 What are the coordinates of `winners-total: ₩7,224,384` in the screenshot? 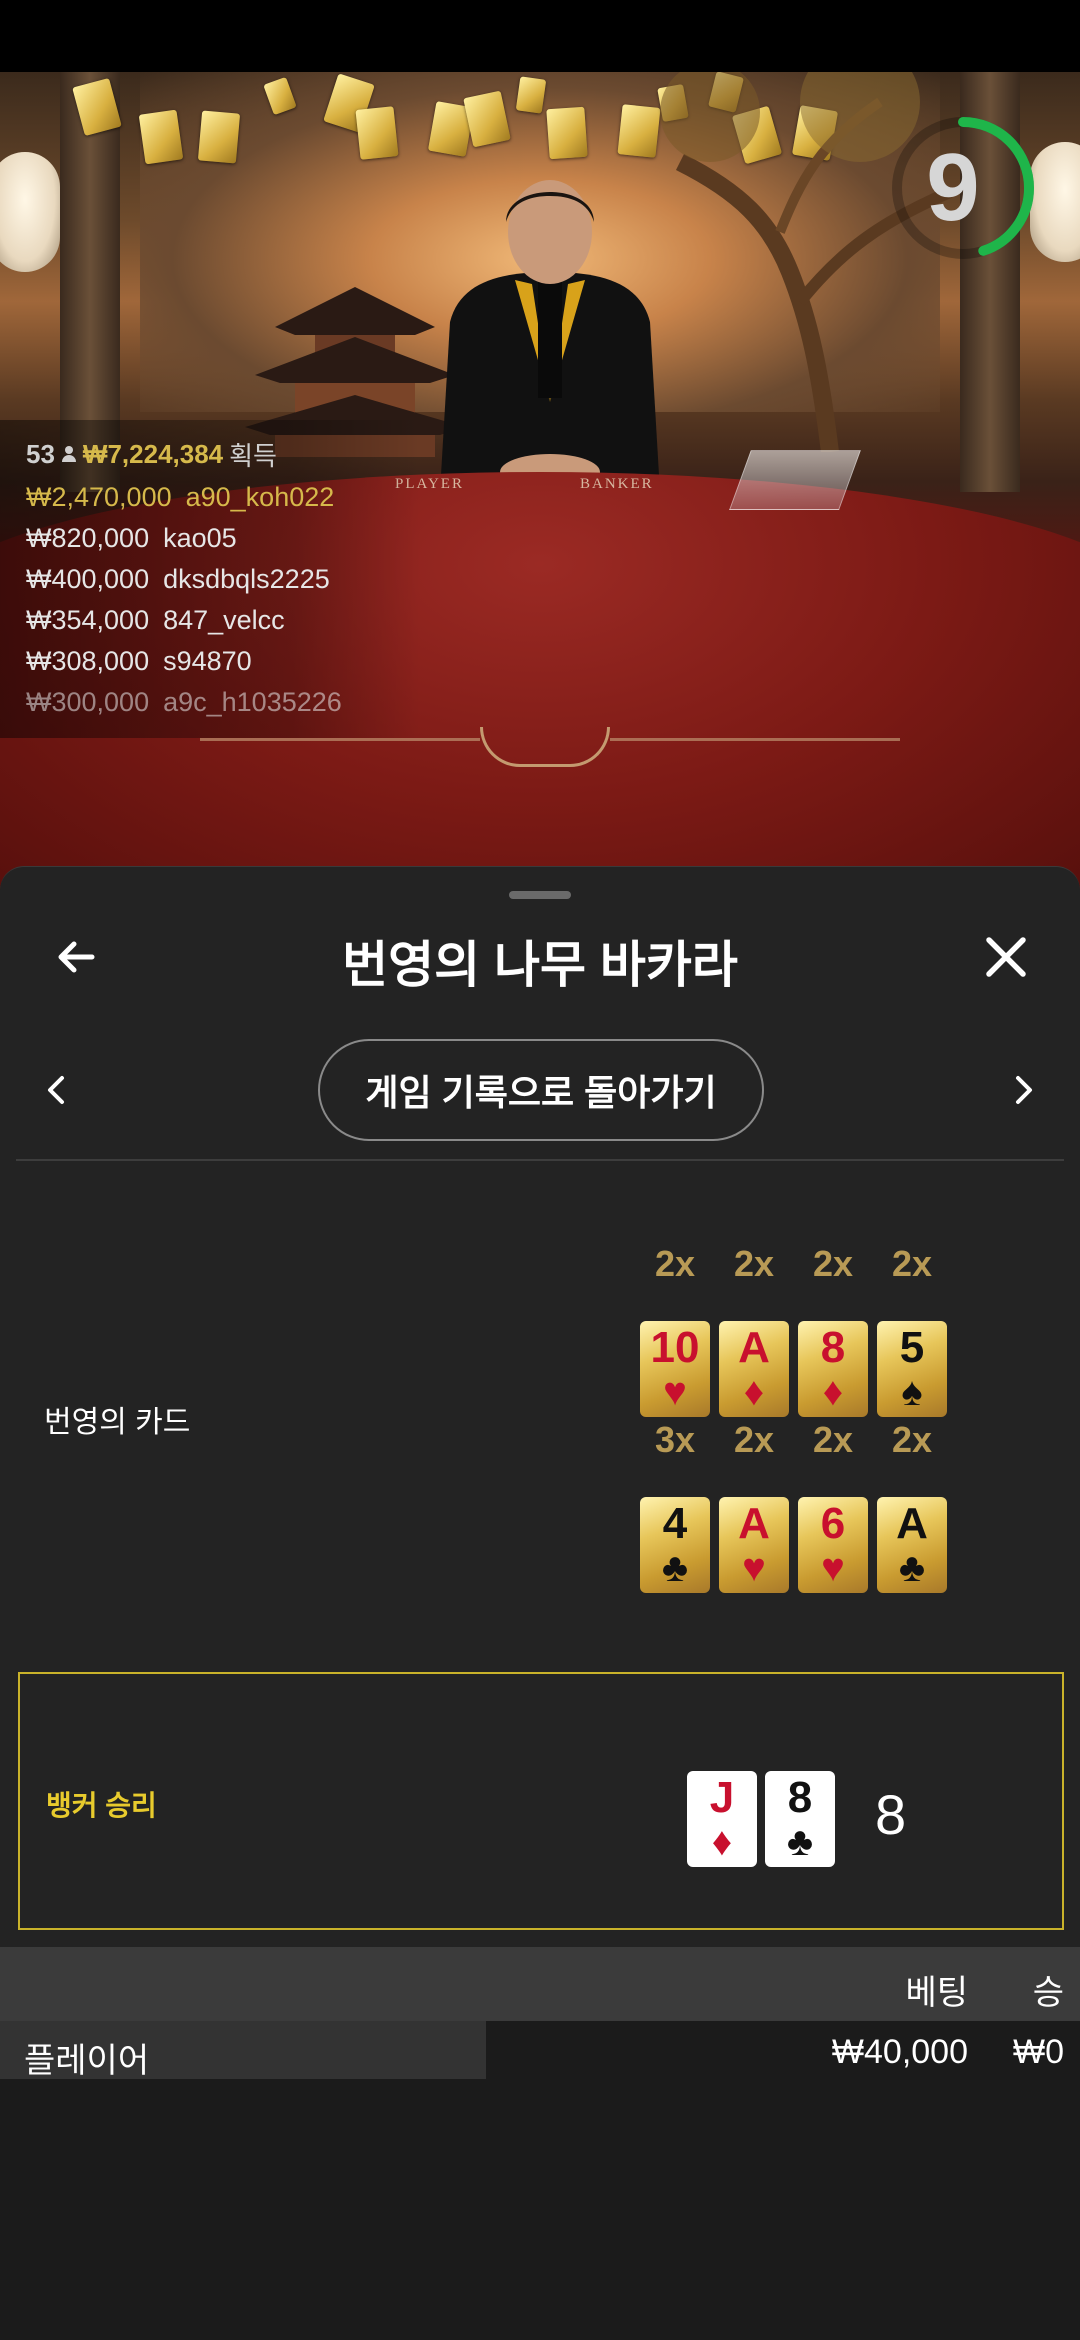 It's located at (153, 454).